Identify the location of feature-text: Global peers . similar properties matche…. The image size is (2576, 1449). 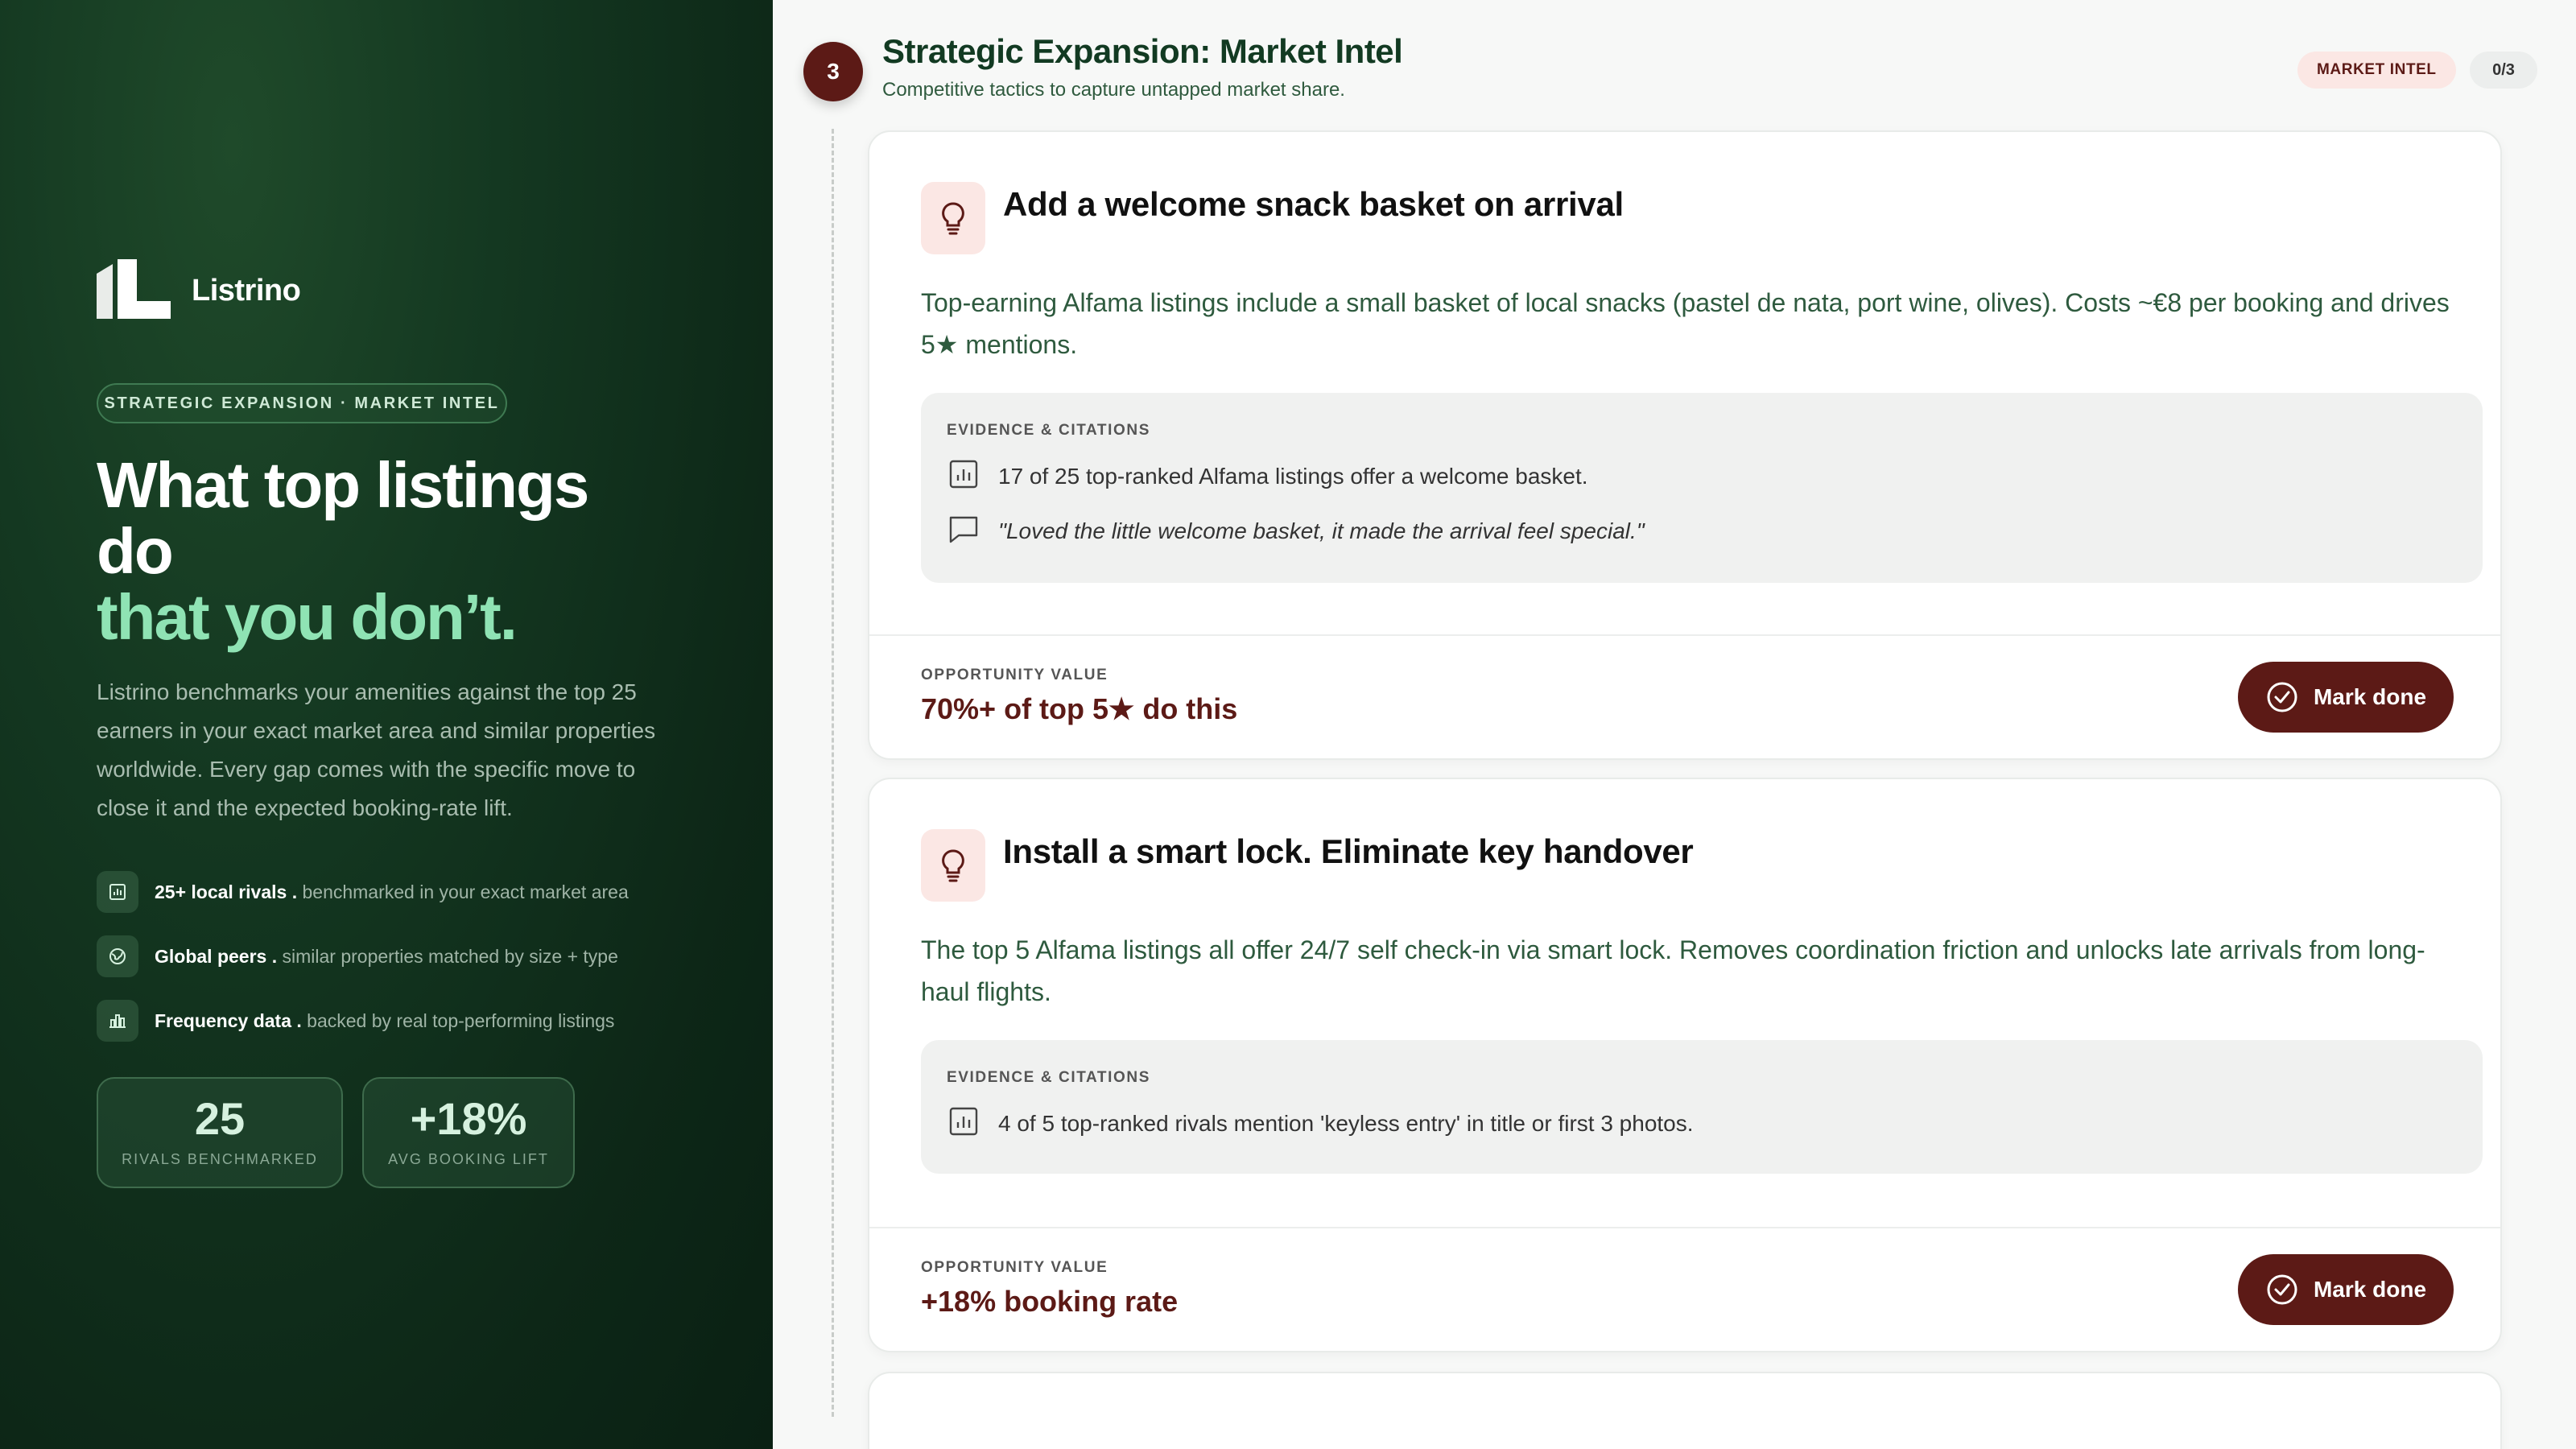
(386, 956).